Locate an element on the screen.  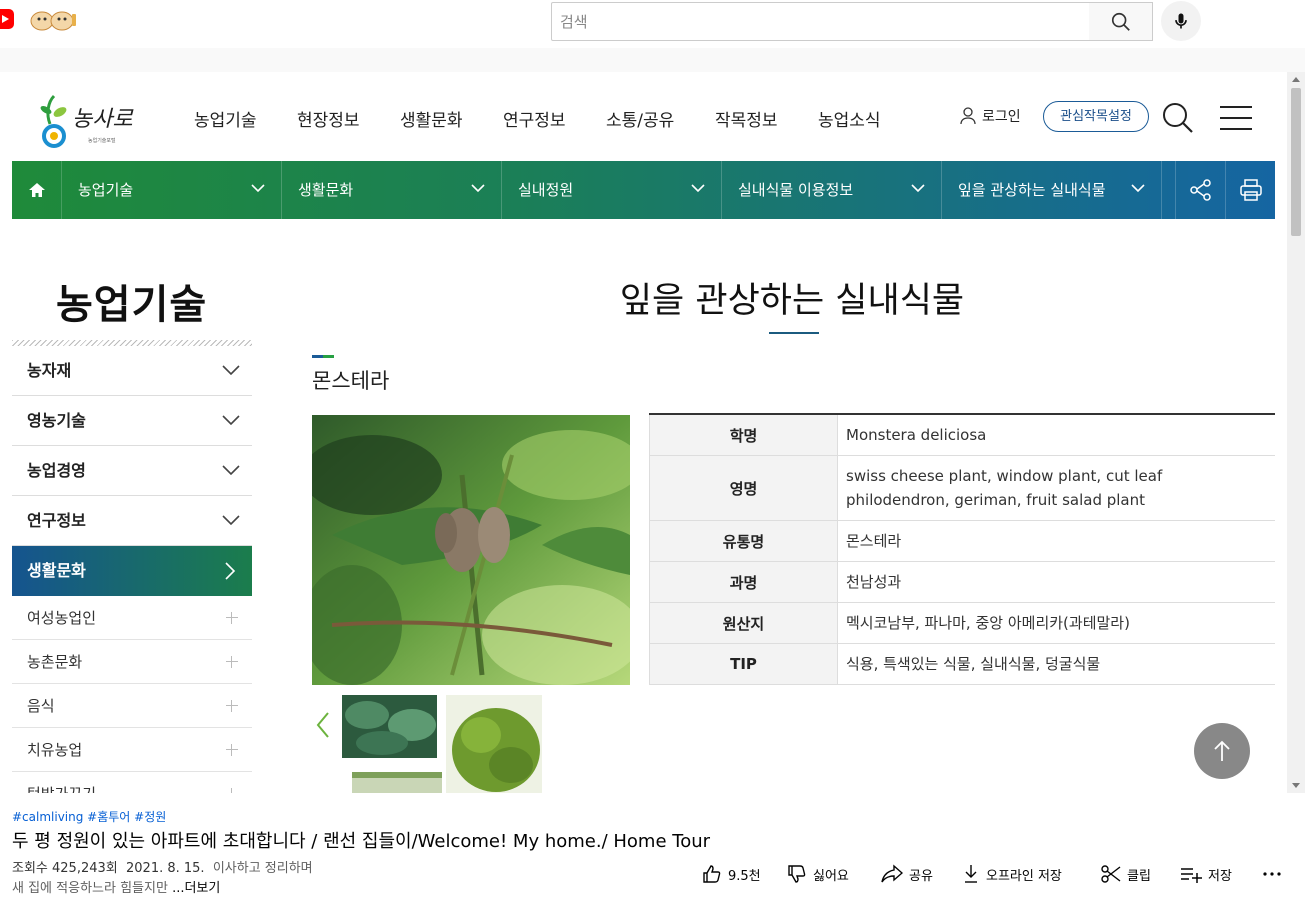
sidebar-item: 농자재 is located at coordinates (132, 371).